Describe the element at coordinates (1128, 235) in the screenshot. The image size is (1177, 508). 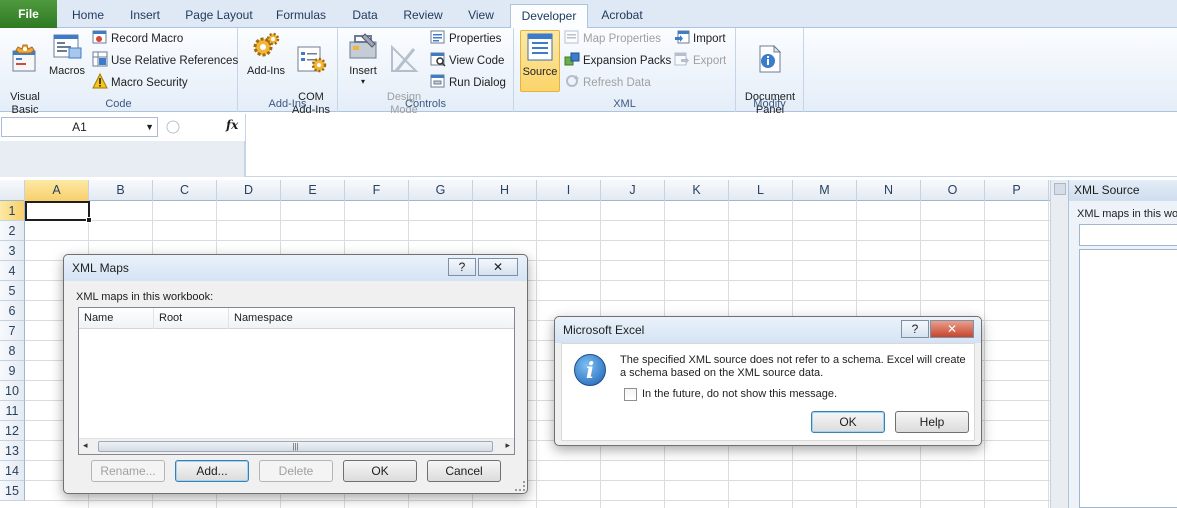
I see `xml-source-map-select` at that location.